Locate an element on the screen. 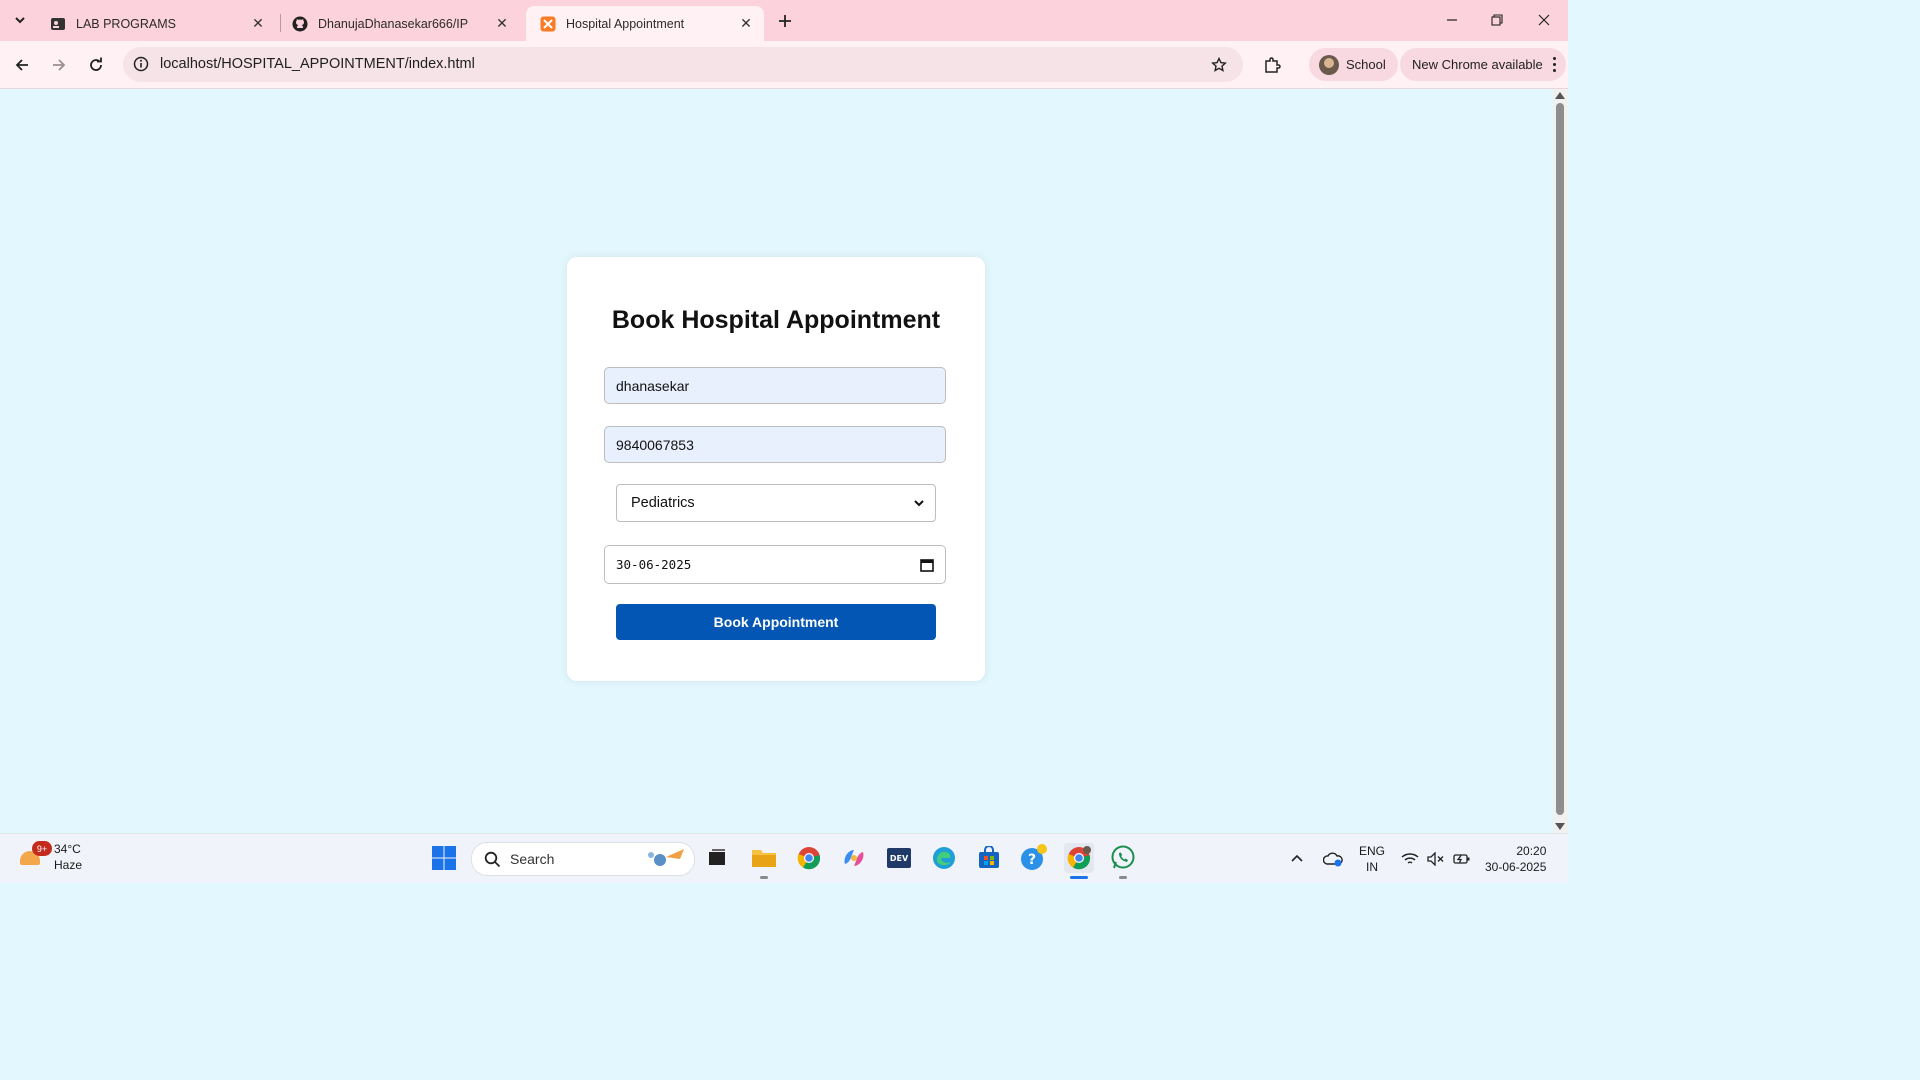  xampp-icon is located at coordinates (548, 24).